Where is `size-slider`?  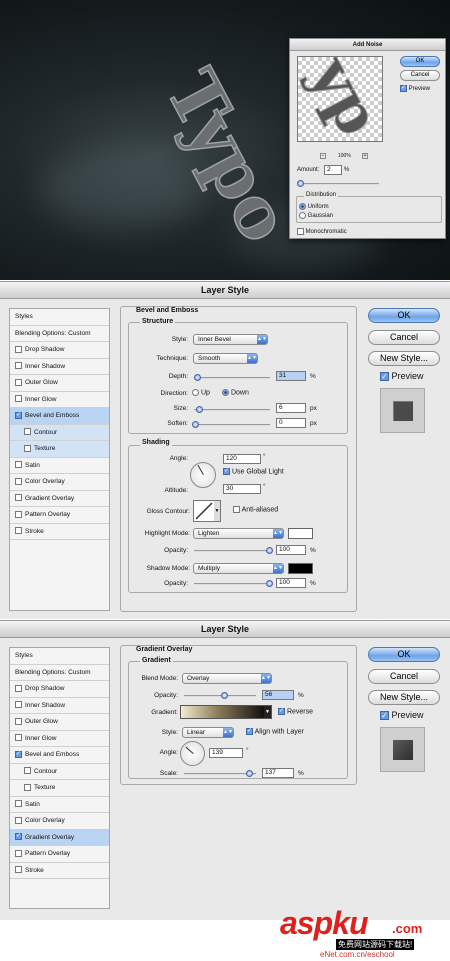
size-slider is located at coordinates (232, 409).